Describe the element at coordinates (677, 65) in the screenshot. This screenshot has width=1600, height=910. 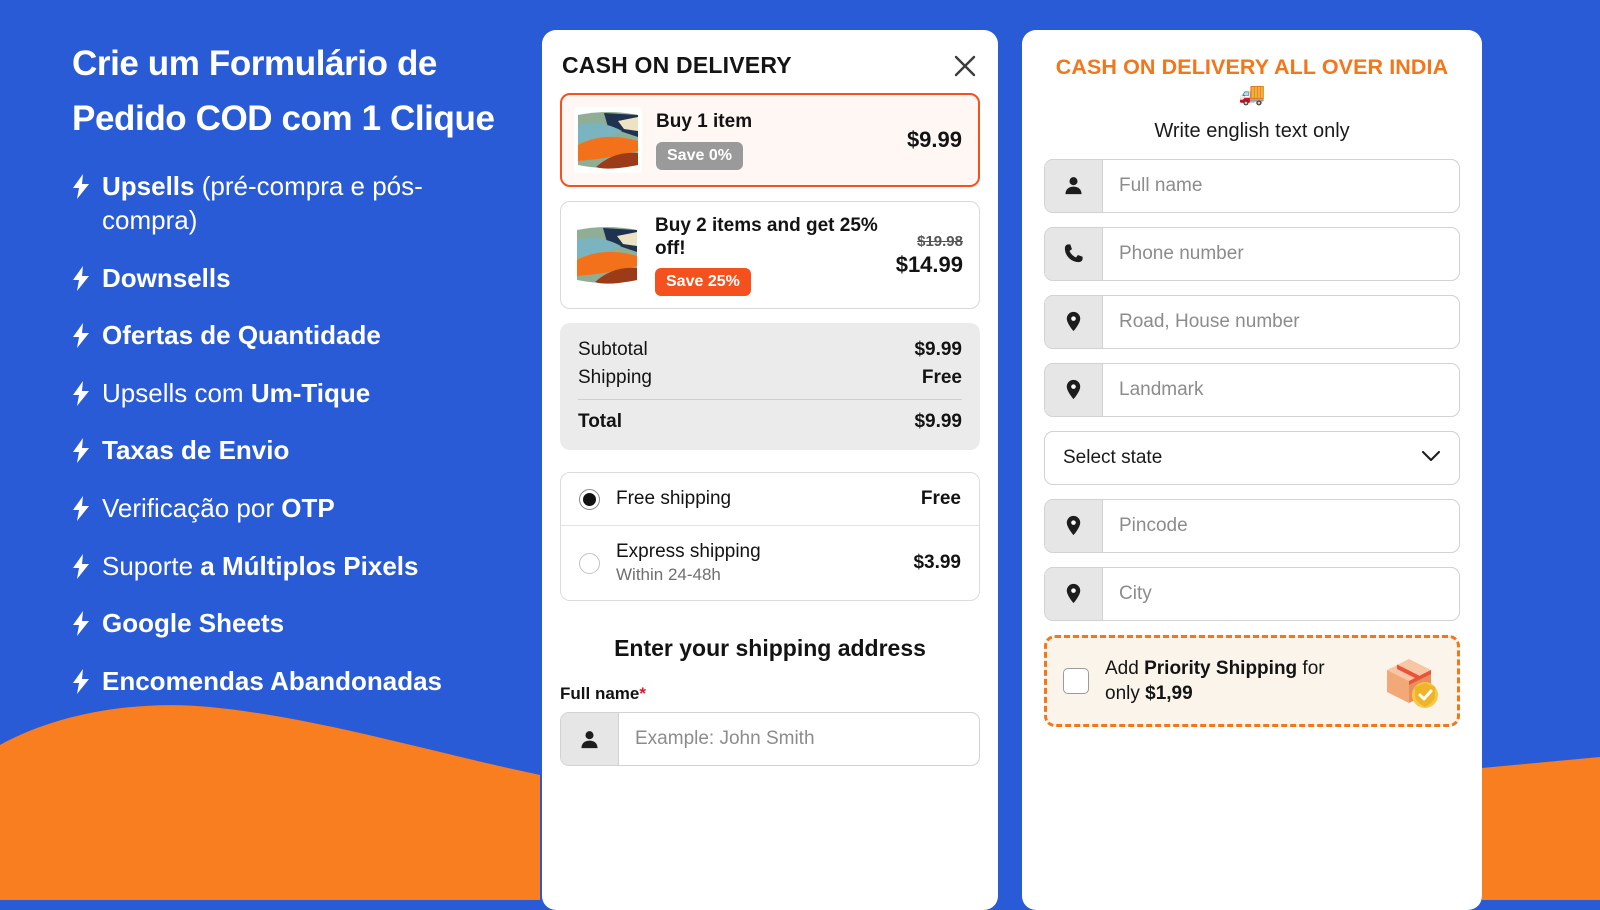
I see `modal-title: CASH ON DELIVERY` at that location.